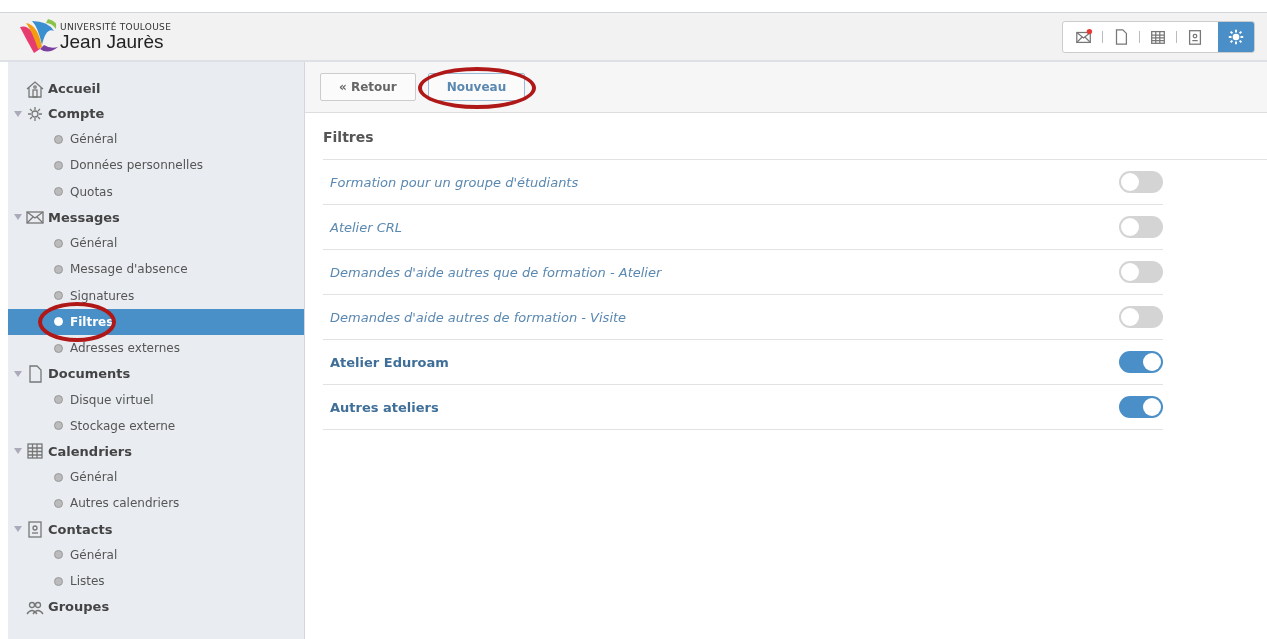 This screenshot has height=639, width=1267. What do you see at coordinates (1236, 36) in the screenshot?
I see `gear-icon` at bounding box center [1236, 36].